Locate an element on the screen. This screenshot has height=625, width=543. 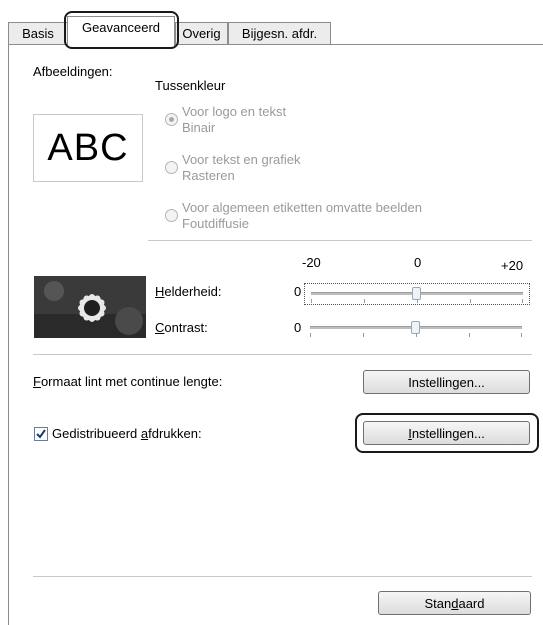
images-label: Afbeeldingen: is located at coordinates (73, 71).